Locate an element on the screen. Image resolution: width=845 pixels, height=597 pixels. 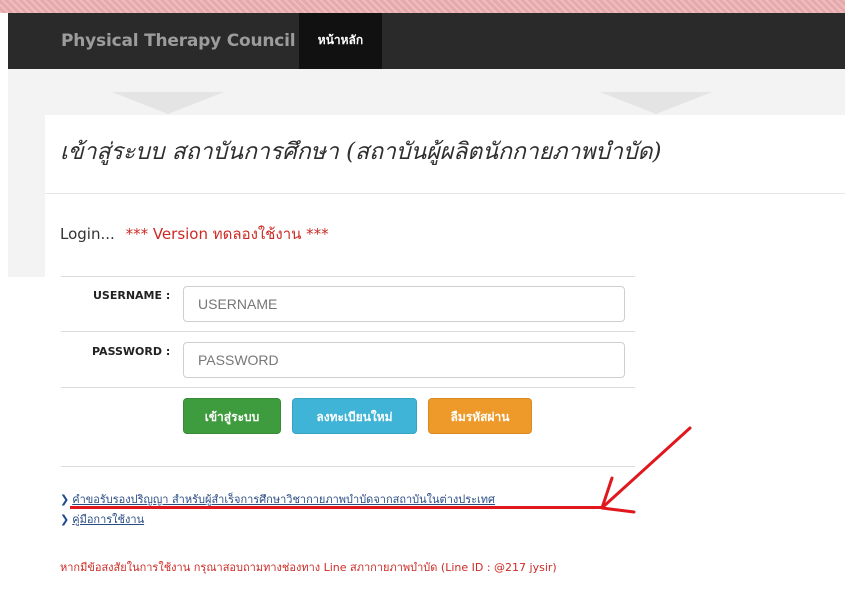
top-decorative-strip is located at coordinates (422, 6).